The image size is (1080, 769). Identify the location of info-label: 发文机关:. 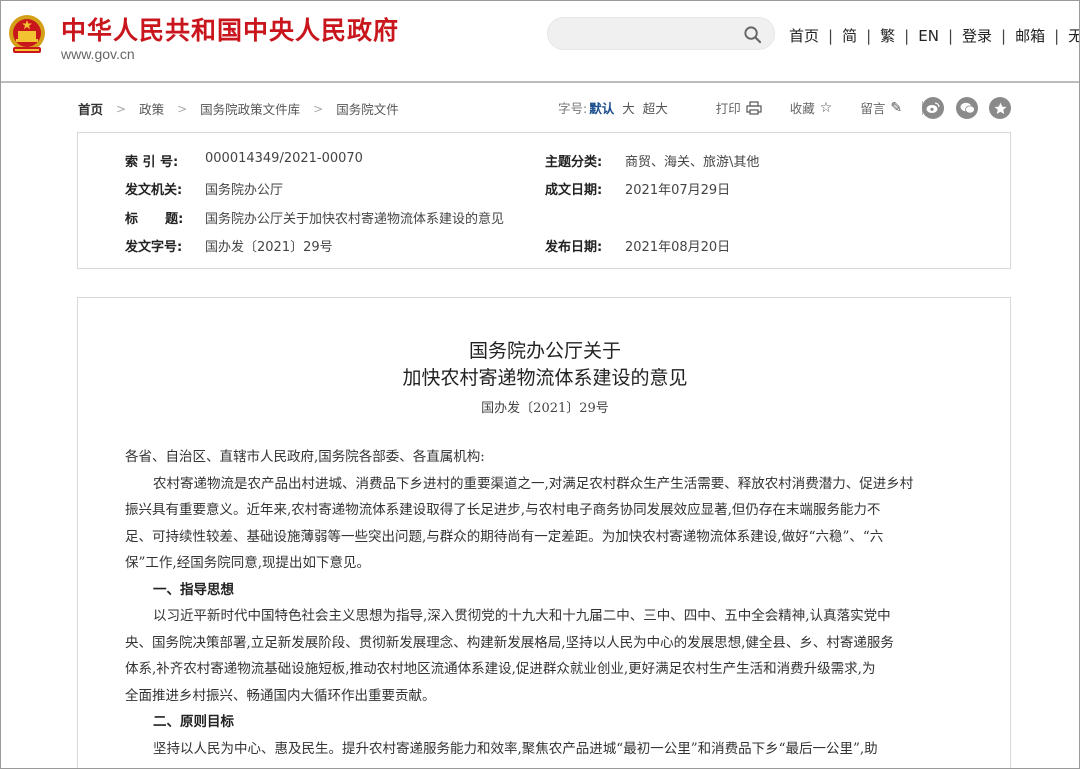
(154, 190).